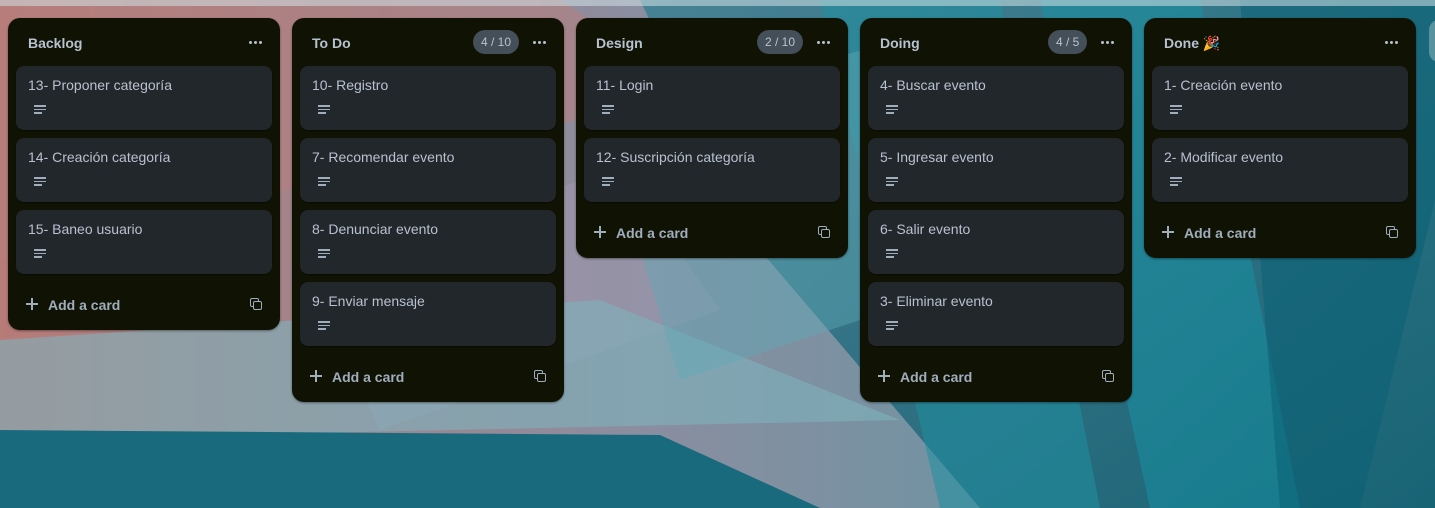  Describe the element at coordinates (428, 242) in the screenshot. I see `card: 8- Denunciar evento` at that location.